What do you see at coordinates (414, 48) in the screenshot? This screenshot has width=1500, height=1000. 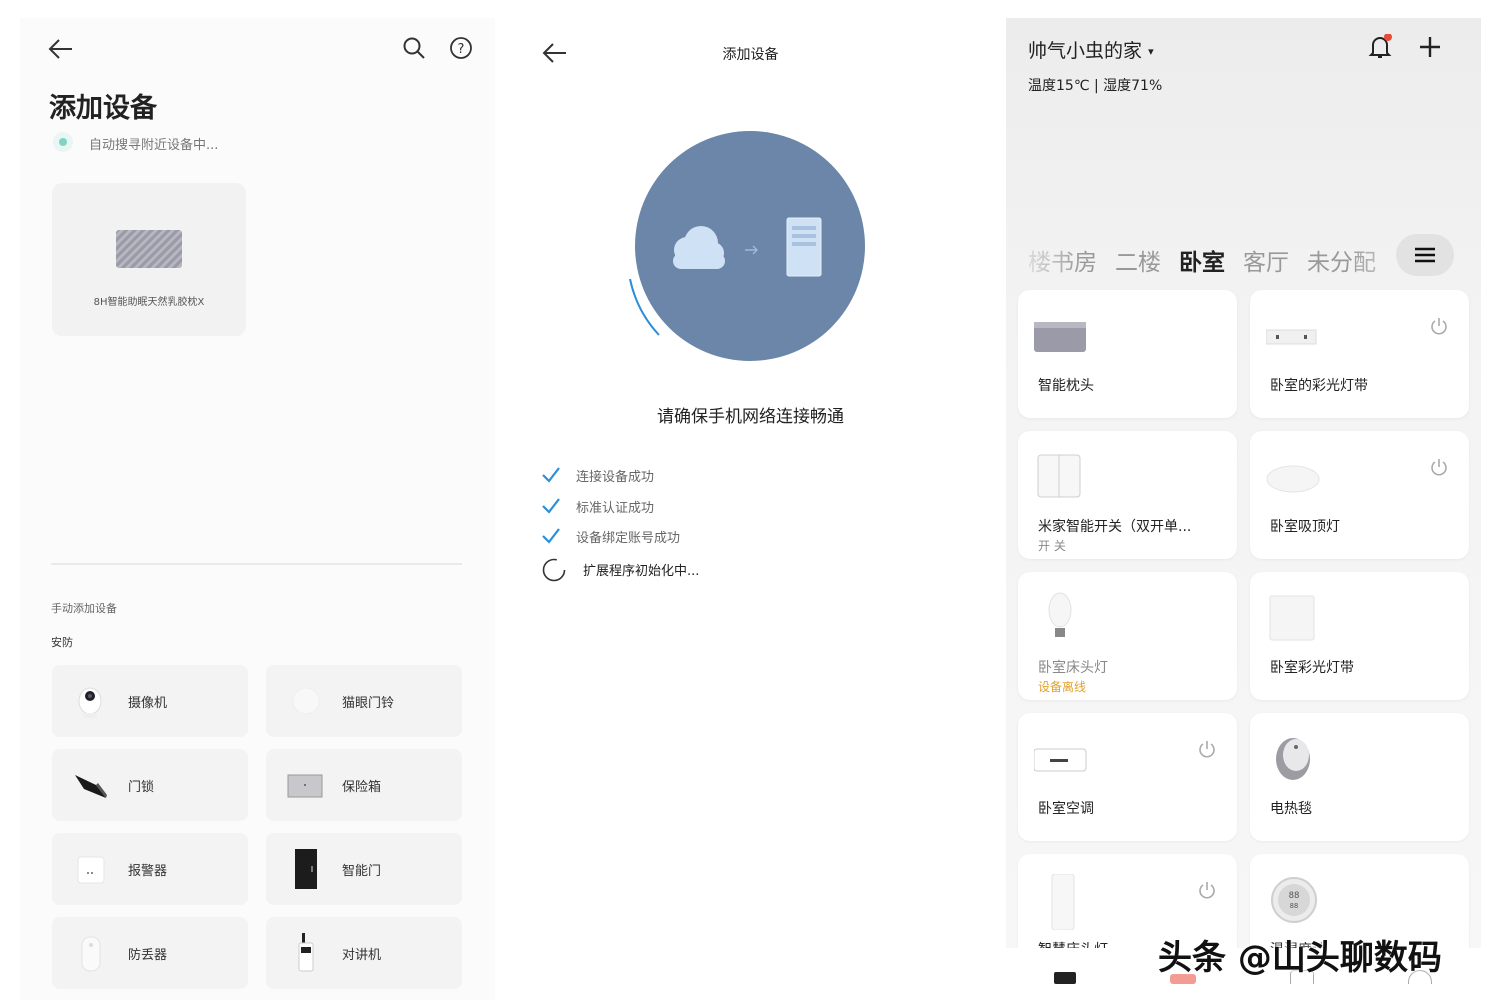 I see `search-icon` at bounding box center [414, 48].